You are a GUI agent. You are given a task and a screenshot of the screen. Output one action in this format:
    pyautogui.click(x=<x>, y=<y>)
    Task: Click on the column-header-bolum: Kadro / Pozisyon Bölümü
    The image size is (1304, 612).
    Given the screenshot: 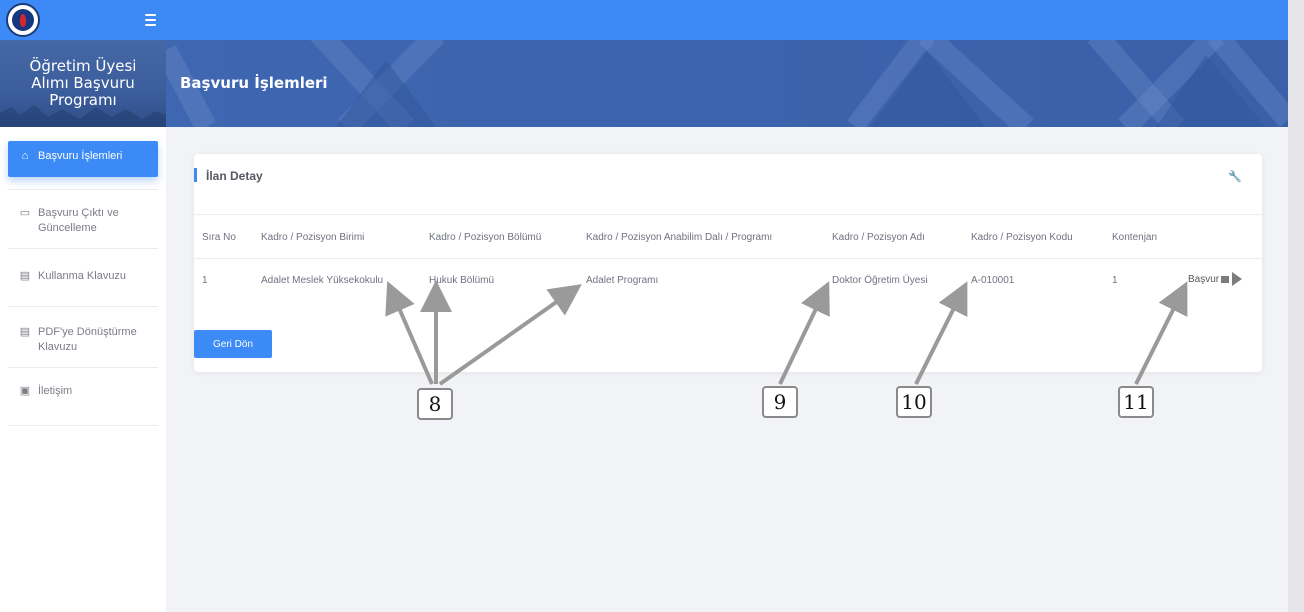 What is the action you would take?
    pyautogui.click(x=485, y=237)
    